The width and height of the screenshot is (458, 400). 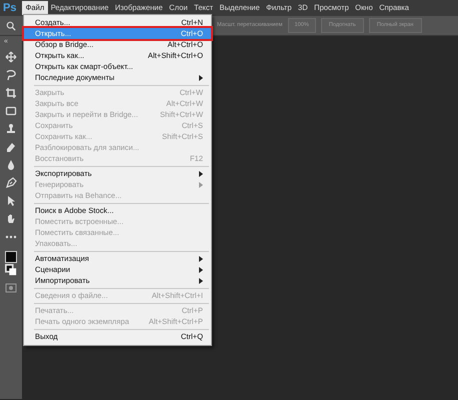 What do you see at coordinates (11, 129) in the screenshot?
I see `stamp-tool-icon` at bounding box center [11, 129].